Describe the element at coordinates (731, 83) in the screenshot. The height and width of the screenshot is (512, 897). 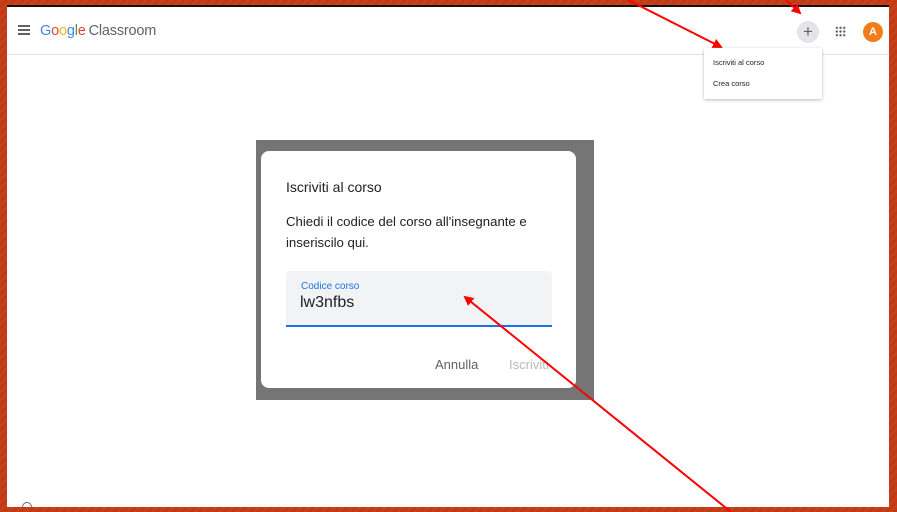
I see `menu-item-create-course: Crea corso` at that location.